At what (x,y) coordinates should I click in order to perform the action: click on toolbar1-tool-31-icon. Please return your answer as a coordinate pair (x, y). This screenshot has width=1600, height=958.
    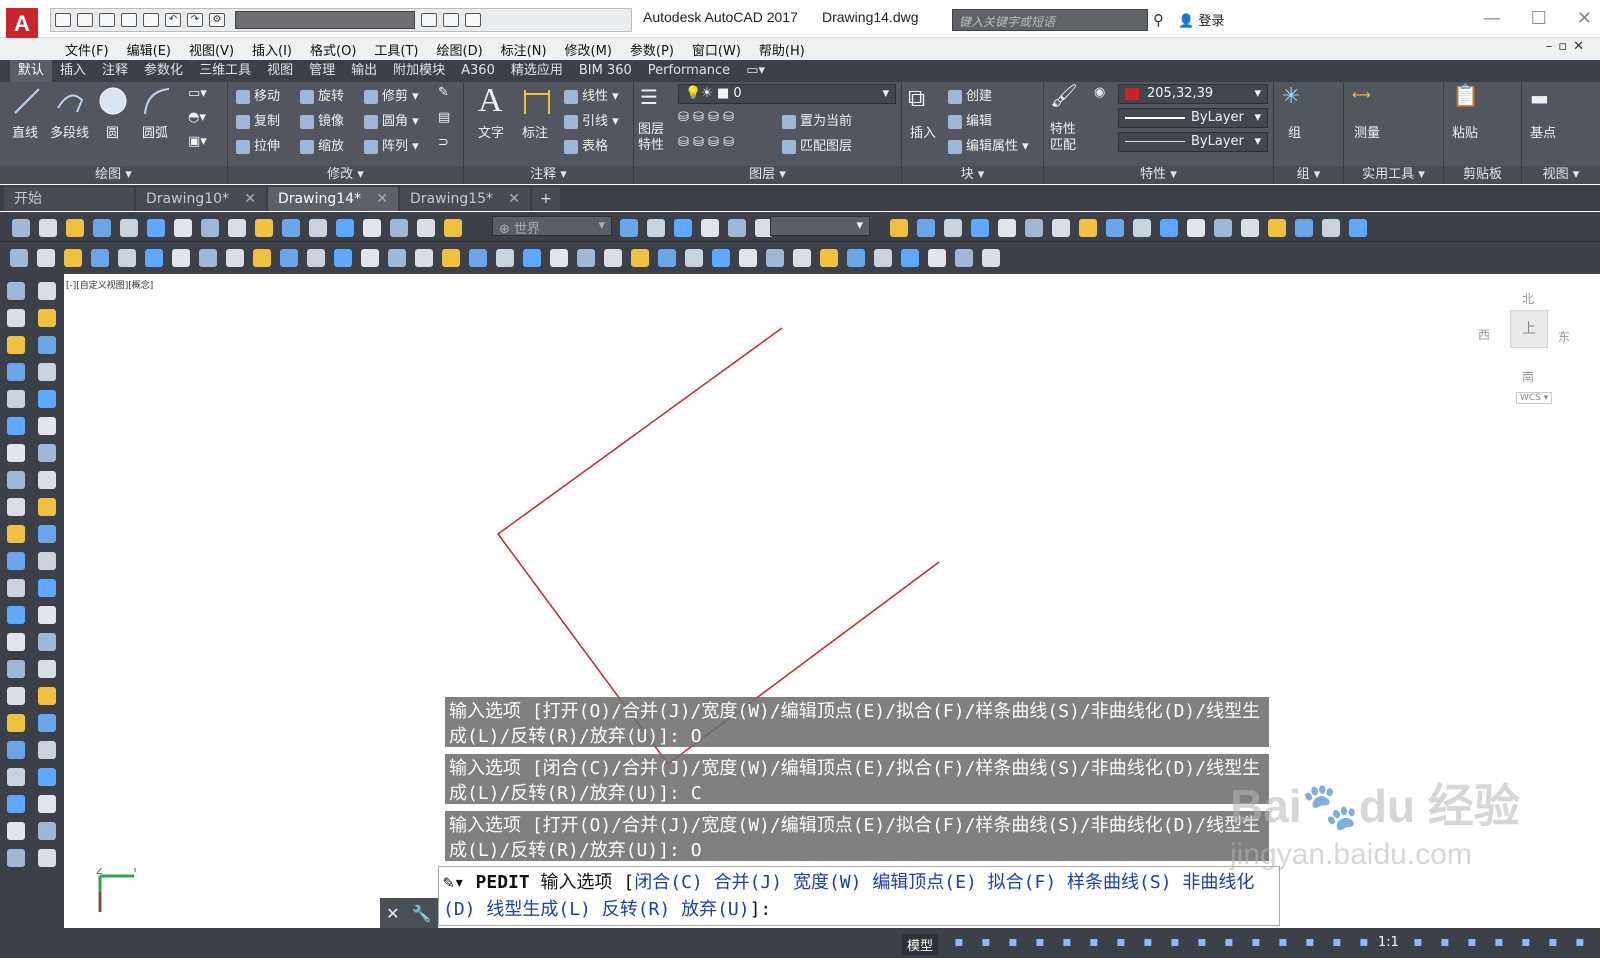
    Looking at the image, I should click on (1115, 228).